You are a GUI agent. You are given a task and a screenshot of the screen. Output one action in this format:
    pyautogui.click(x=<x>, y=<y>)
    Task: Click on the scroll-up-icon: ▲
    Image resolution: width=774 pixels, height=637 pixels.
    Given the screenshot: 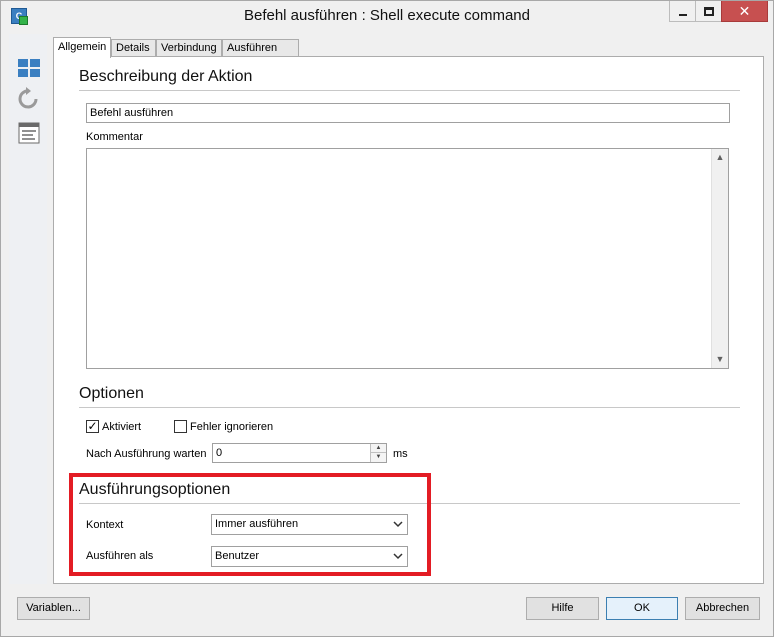 What is the action you would take?
    pyautogui.click(x=720, y=157)
    